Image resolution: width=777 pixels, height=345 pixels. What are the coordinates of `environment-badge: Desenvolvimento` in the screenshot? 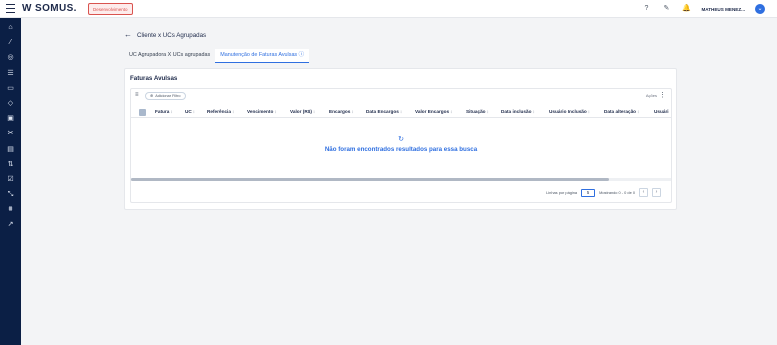 It's located at (110, 9).